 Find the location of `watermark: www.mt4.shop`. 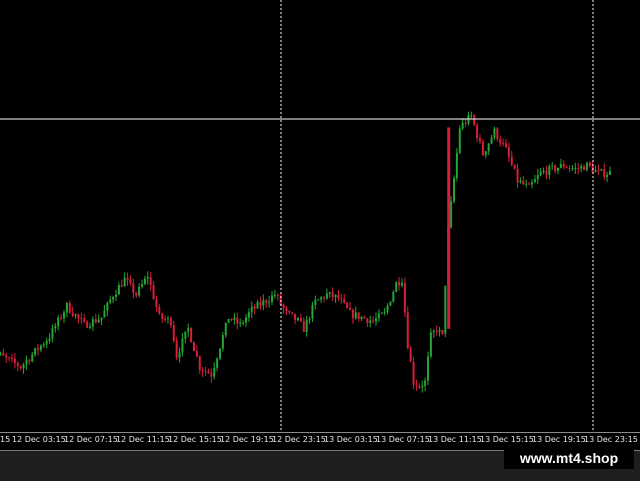

watermark: www.mt4.shop is located at coordinates (569, 458).